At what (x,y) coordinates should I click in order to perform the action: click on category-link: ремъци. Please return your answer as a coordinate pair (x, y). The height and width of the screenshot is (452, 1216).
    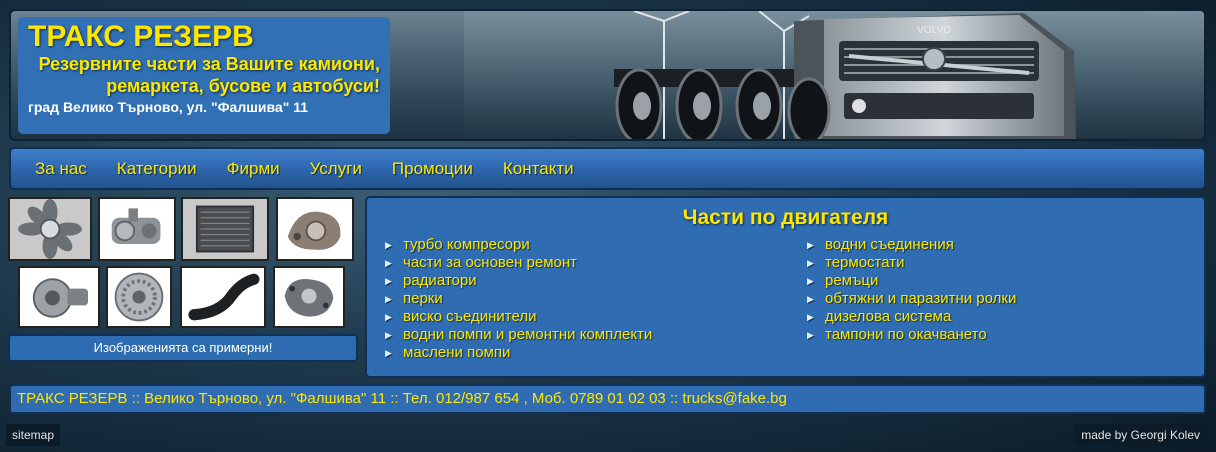
    Looking at the image, I should click on (910, 281).